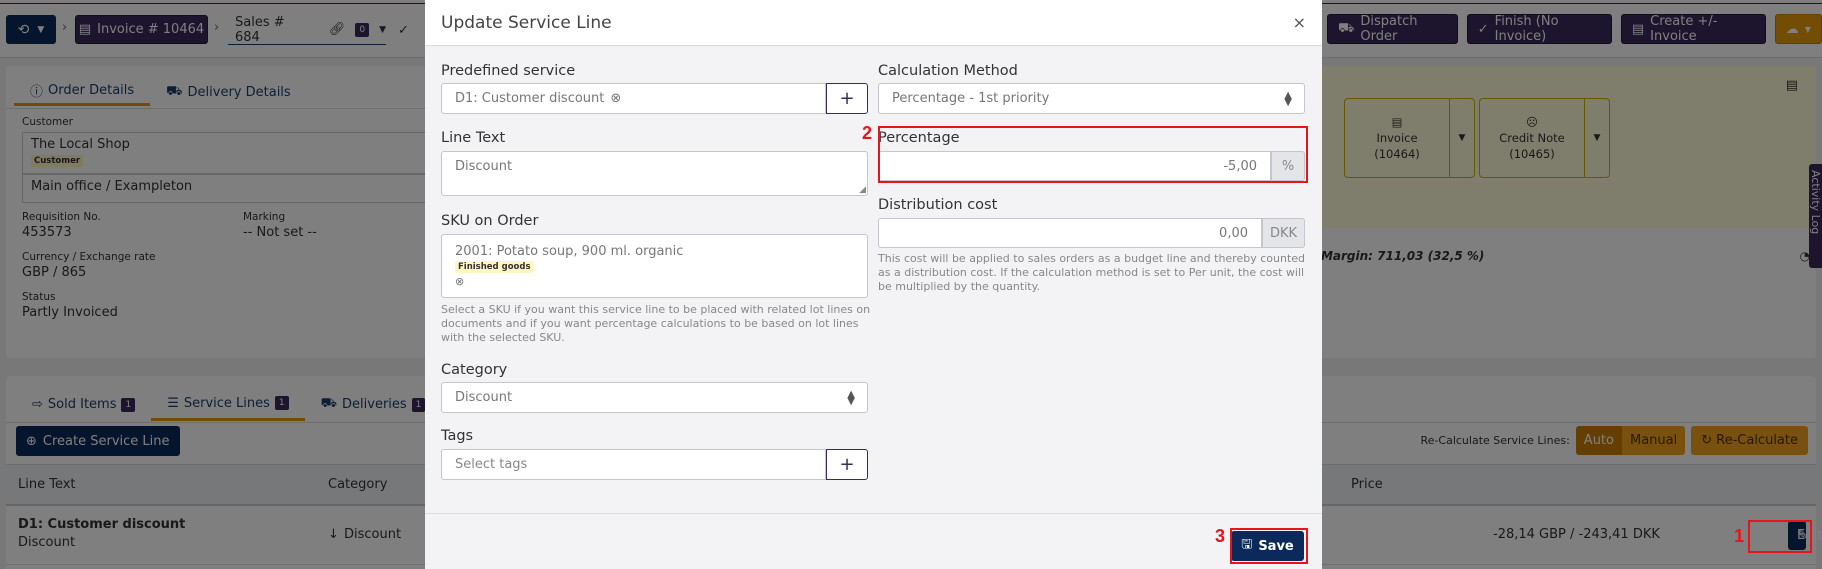 The width and height of the screenshot is (1822, 569). I want to click on resize-handle-icon: ◢, so click(862, 190).